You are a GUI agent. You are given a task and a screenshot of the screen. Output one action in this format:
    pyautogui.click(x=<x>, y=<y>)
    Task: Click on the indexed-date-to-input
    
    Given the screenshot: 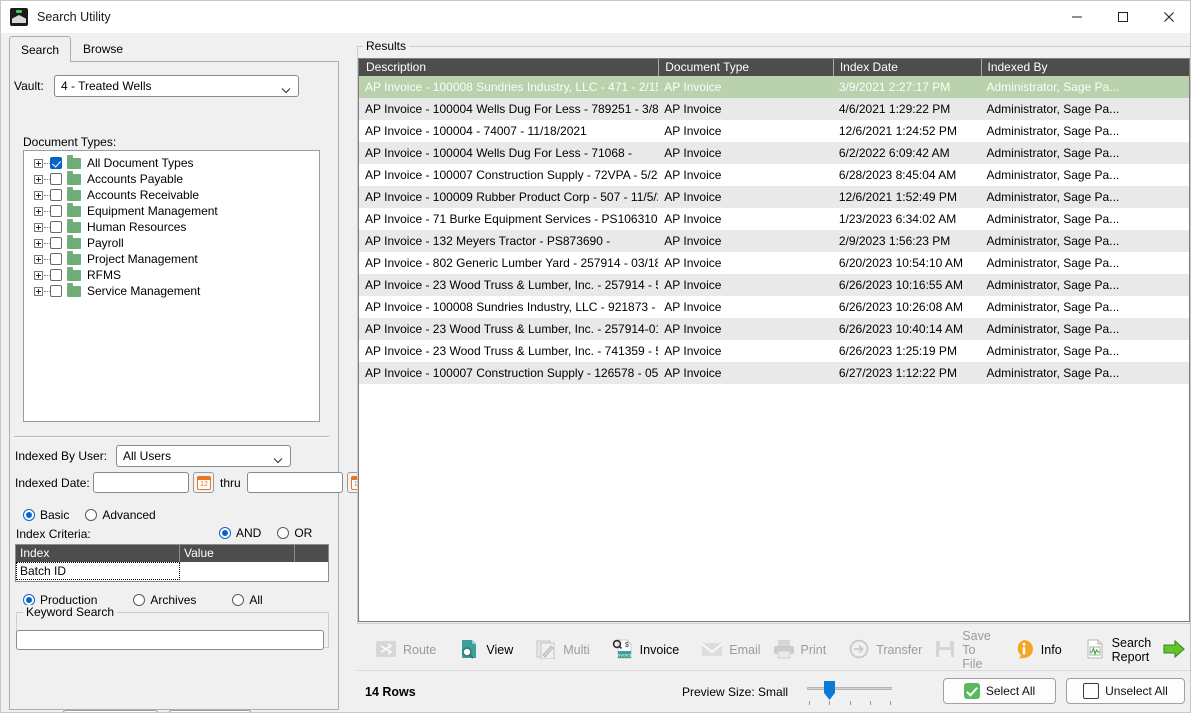 What is the action you would take?
    pyautogui.click(x=294, y=482)
    